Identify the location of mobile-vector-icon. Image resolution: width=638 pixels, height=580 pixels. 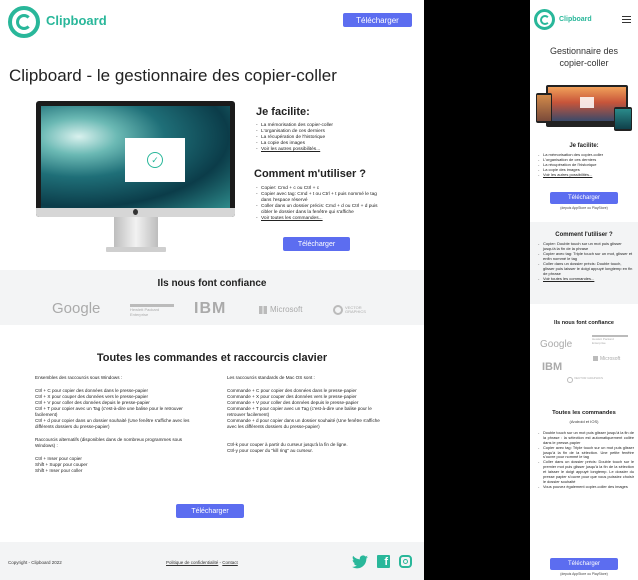
(570, 380).